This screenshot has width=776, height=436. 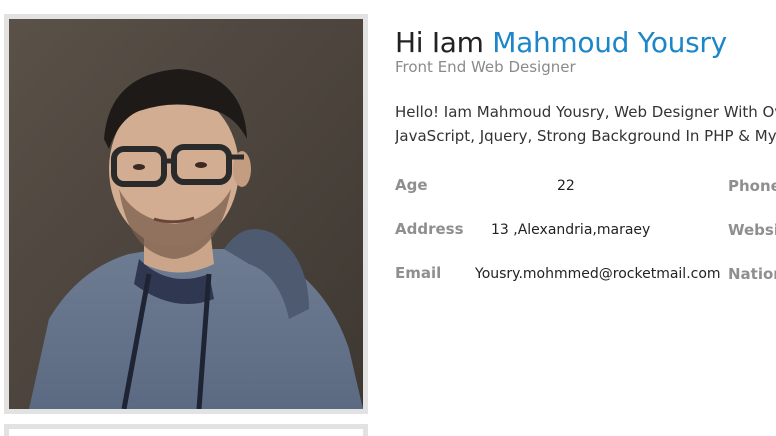 What do you see at coordinates (439, 42) in the screenshot?
I see `greeting-text: Hi Iam` at bounding box center [439, 42].